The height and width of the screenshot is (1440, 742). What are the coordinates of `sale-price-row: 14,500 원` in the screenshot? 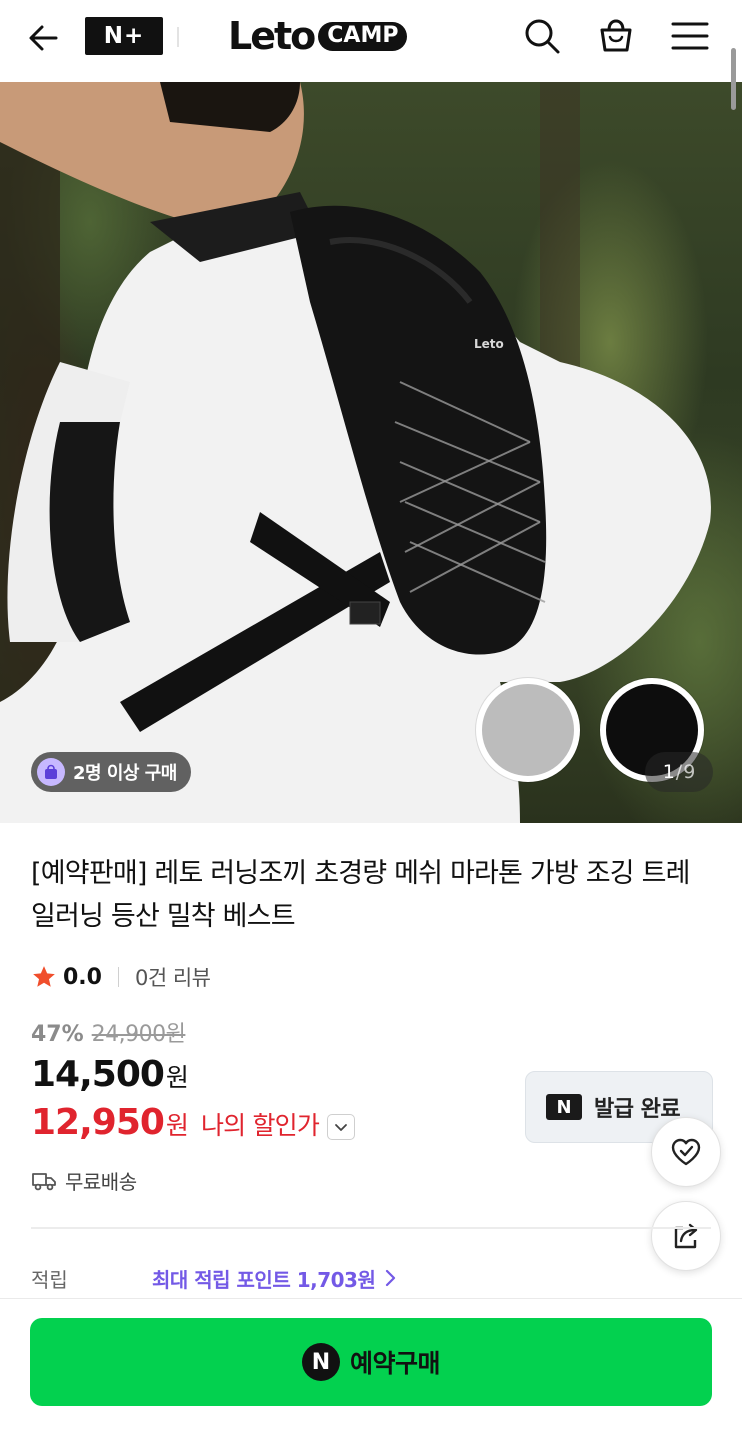 It's located at (110, 1074).